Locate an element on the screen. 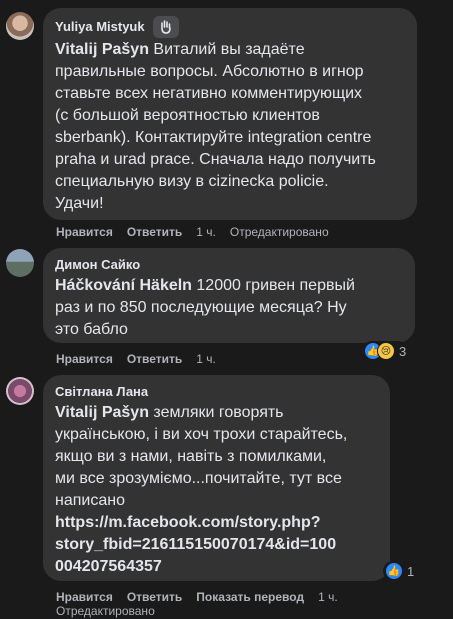 The width and height of the screenshot is (453, 619). translate-button: Показать перевод is located at coordinates (250, 597).